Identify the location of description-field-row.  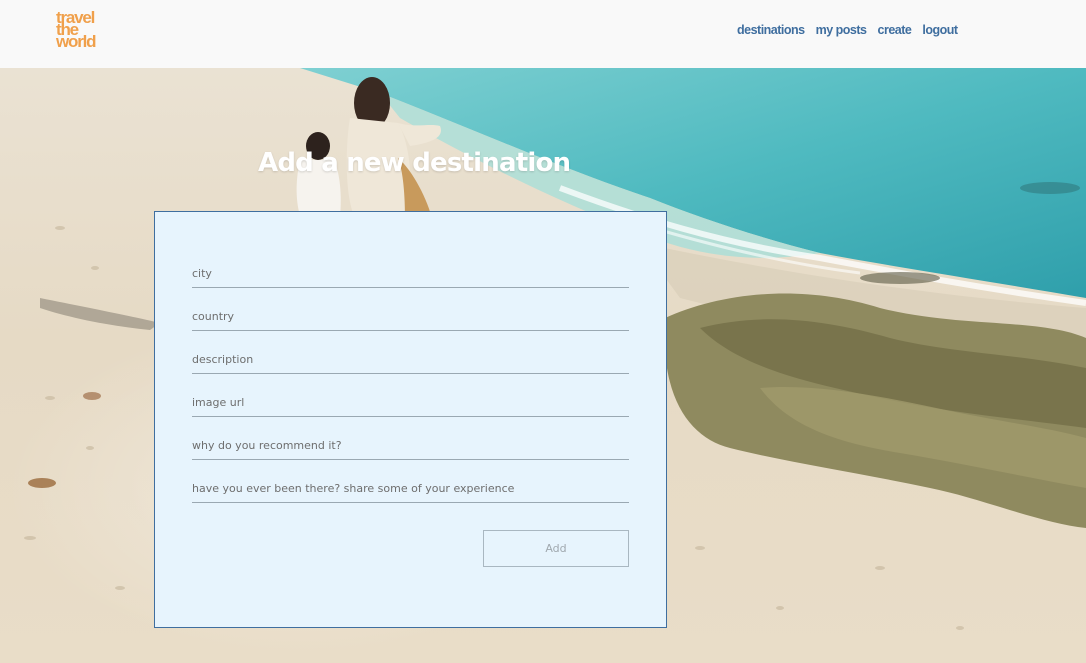
(410, 358).